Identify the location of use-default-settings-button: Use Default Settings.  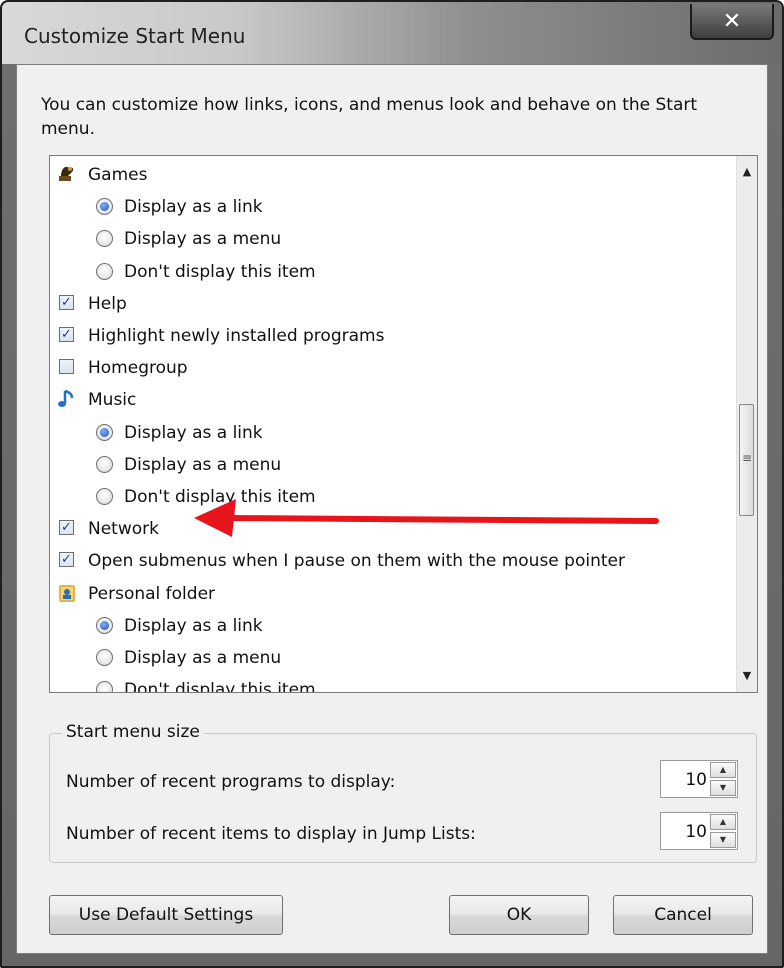
(166, 915).